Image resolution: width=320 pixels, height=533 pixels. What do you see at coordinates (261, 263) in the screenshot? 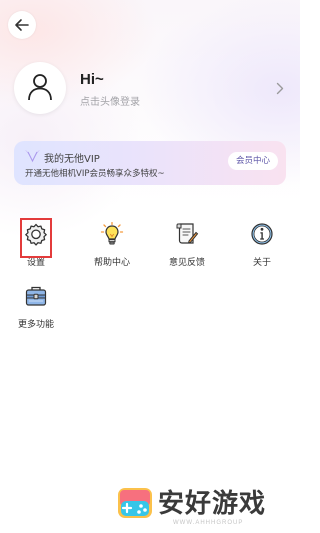
I see `menu-label-about: 关于` at bounding box center [261, 263].